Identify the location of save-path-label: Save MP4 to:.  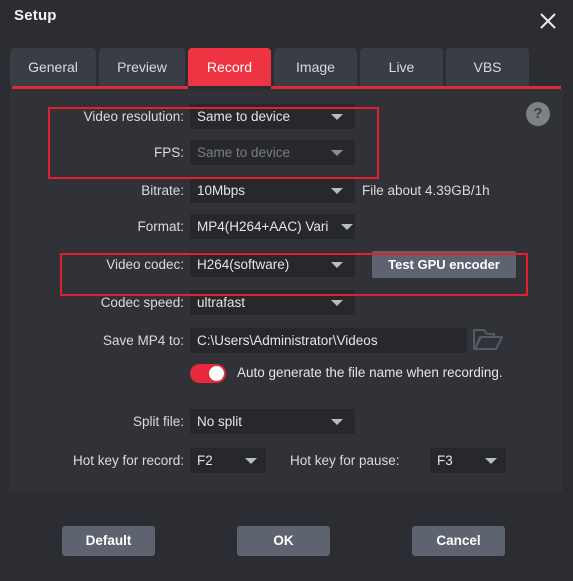
(143, 340).